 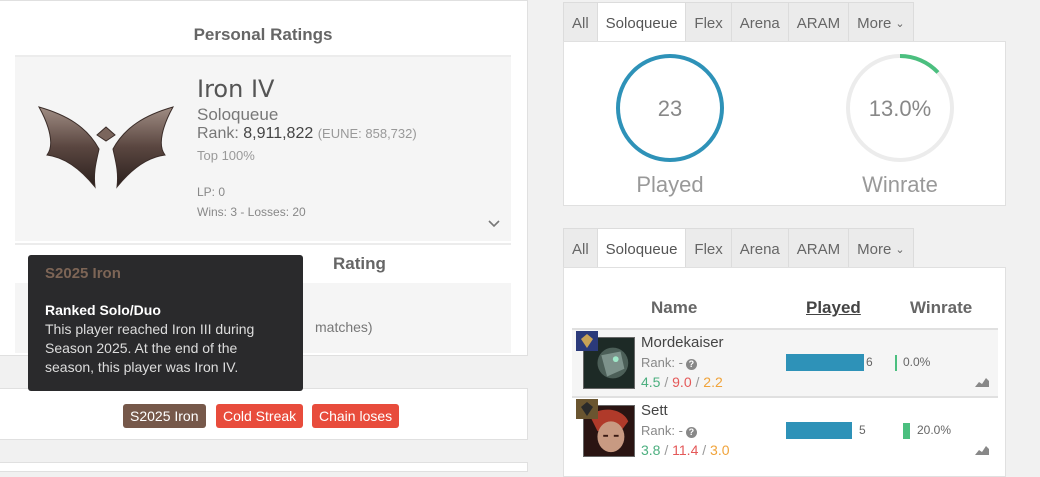 I want to click on champion-name: Mordekaiser, so click(x=682, y=342).